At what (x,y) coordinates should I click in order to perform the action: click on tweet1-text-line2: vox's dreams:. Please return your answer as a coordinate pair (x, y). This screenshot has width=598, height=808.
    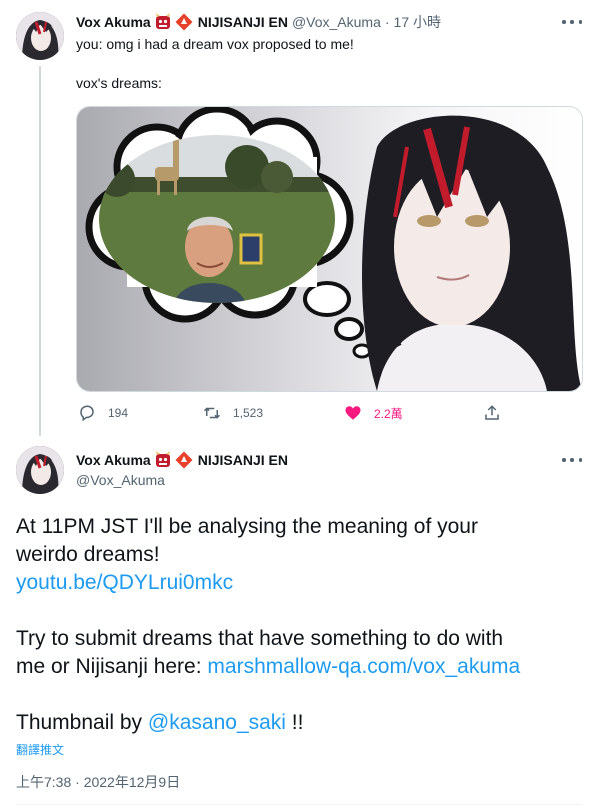
    Looking at the image, I should click on (119, 83).